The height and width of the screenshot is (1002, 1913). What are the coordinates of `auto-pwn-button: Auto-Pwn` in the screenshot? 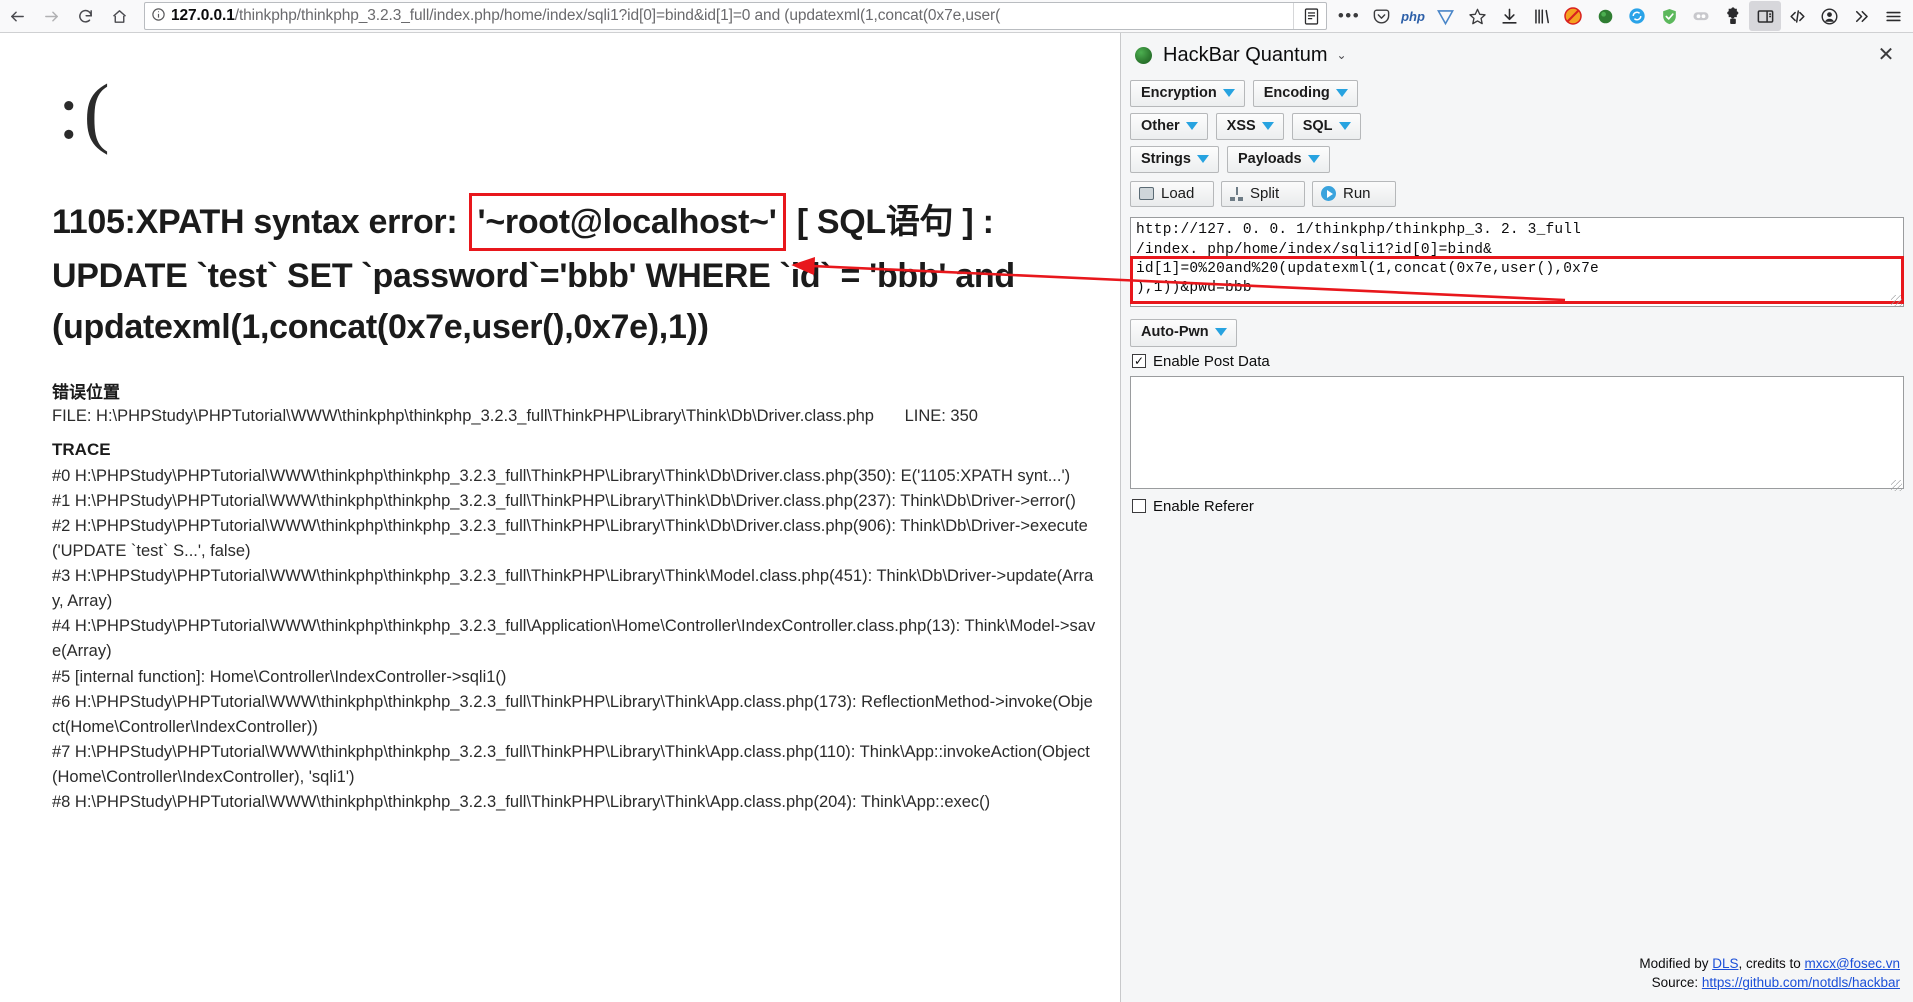 It's located at (1183, 333).